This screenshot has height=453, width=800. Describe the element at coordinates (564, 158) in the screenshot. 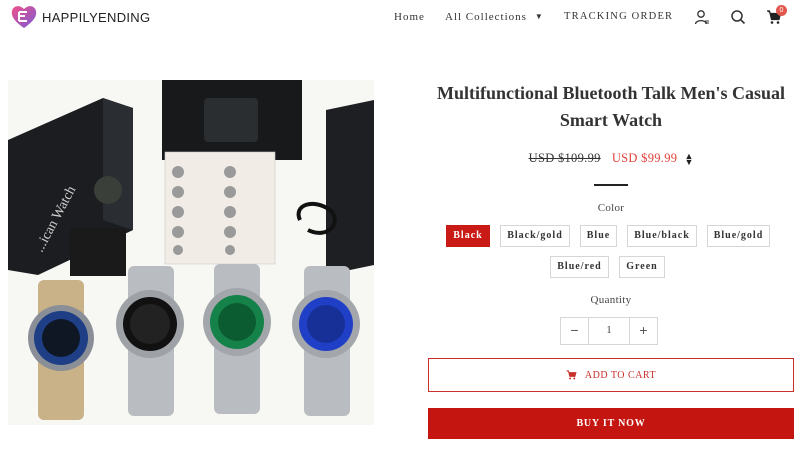

I see `original-price: USD $109.99` at that location.